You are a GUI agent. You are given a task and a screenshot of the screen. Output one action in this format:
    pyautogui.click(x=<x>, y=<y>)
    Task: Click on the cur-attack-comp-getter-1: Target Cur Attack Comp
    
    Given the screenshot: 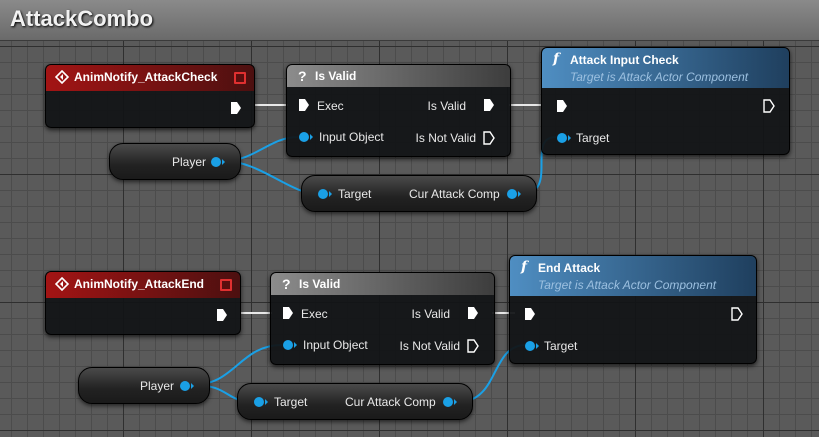 What is the action you would take?
    pyautogui.click(x=419, y=193)
    